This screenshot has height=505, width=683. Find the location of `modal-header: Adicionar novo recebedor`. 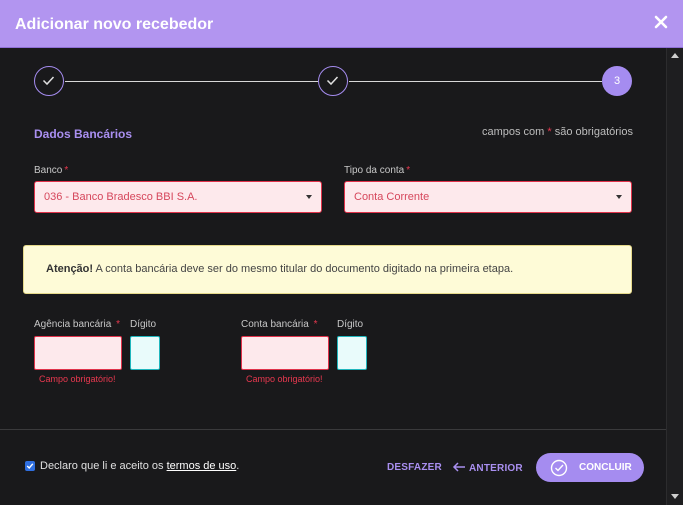

modal-header: Adicionar novo recebedor is located at coordinates (341, 24).